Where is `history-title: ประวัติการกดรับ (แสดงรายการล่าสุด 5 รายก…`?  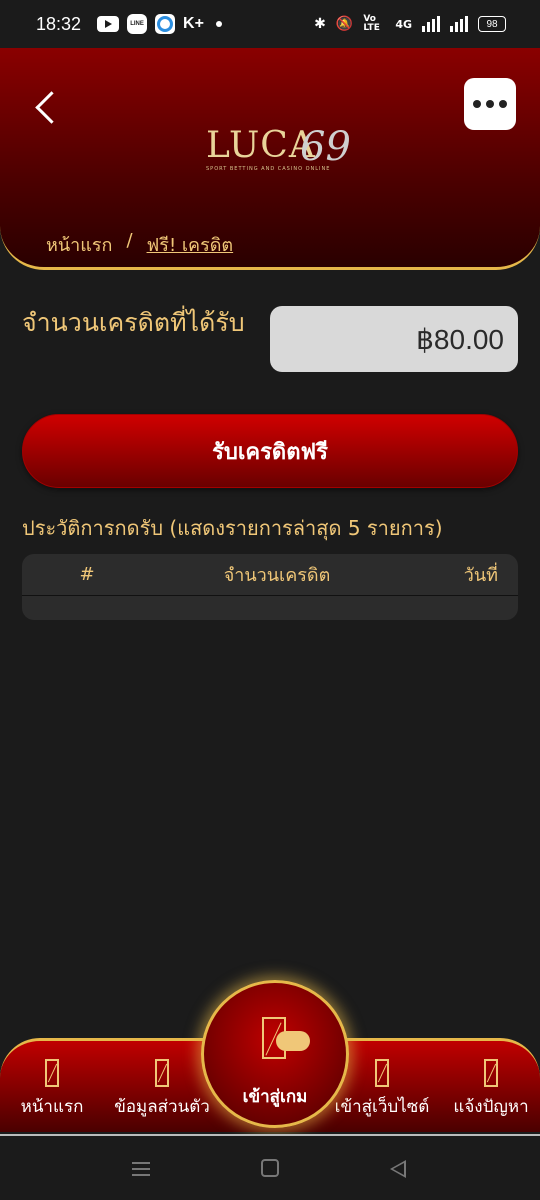
history-title: ประวัติการกดรับ (แสดงรายการล่าสุด 5 รายก… is located at coordinates (232, 528).